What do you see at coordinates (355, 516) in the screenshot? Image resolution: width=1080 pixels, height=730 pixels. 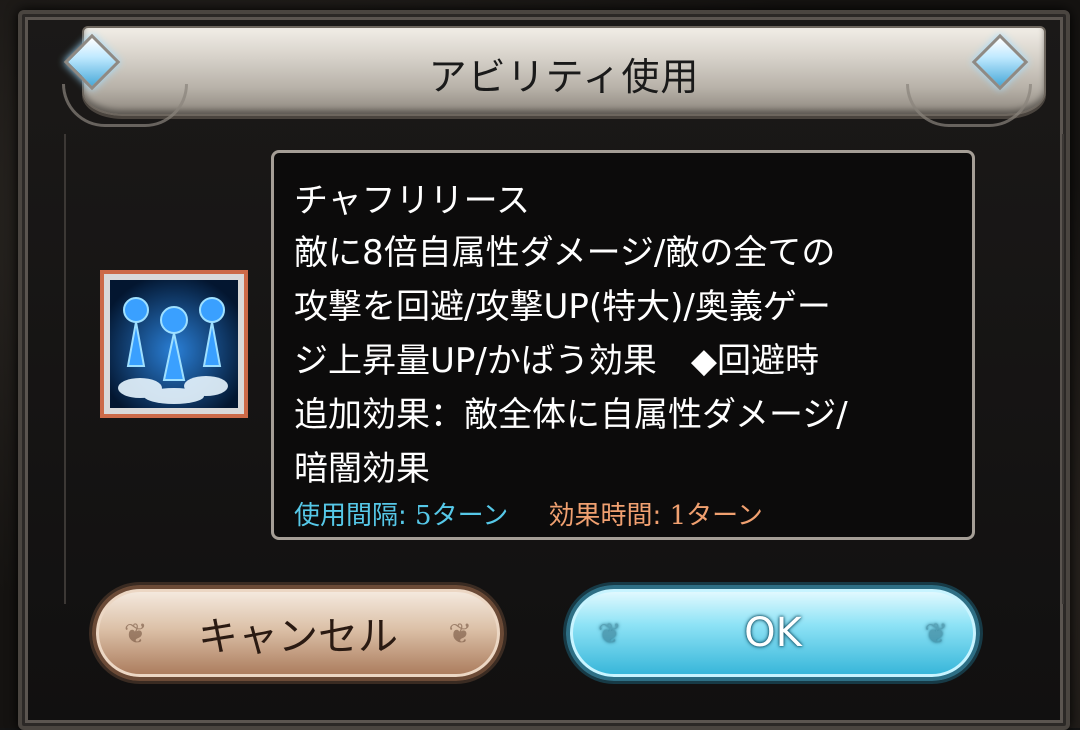 I see `cooldown-label: 使用間隔:` at bounding box center [355, 516].